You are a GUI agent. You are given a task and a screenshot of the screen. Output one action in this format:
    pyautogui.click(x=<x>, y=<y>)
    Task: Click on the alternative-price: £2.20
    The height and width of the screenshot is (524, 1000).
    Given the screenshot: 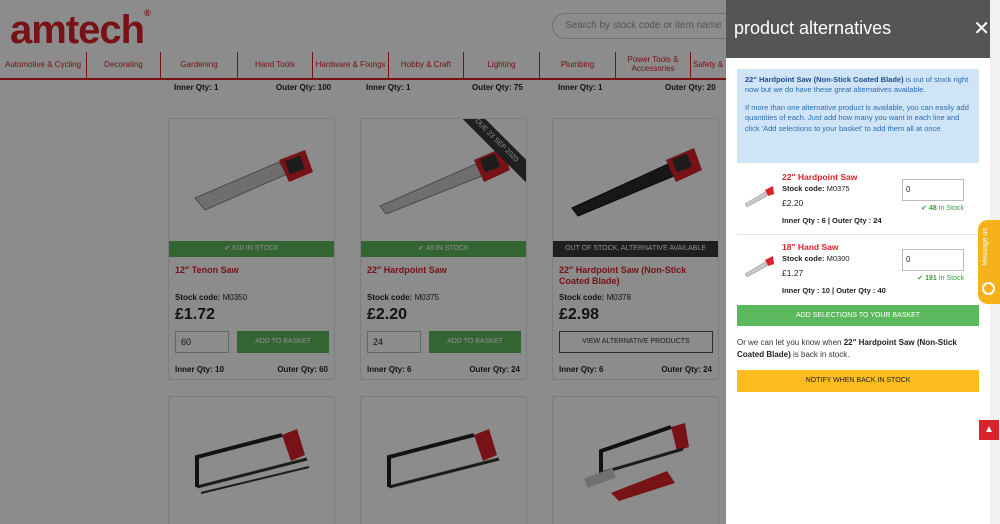 What is the action you would take?
    pyautogui.click(x=793, y=203)
    